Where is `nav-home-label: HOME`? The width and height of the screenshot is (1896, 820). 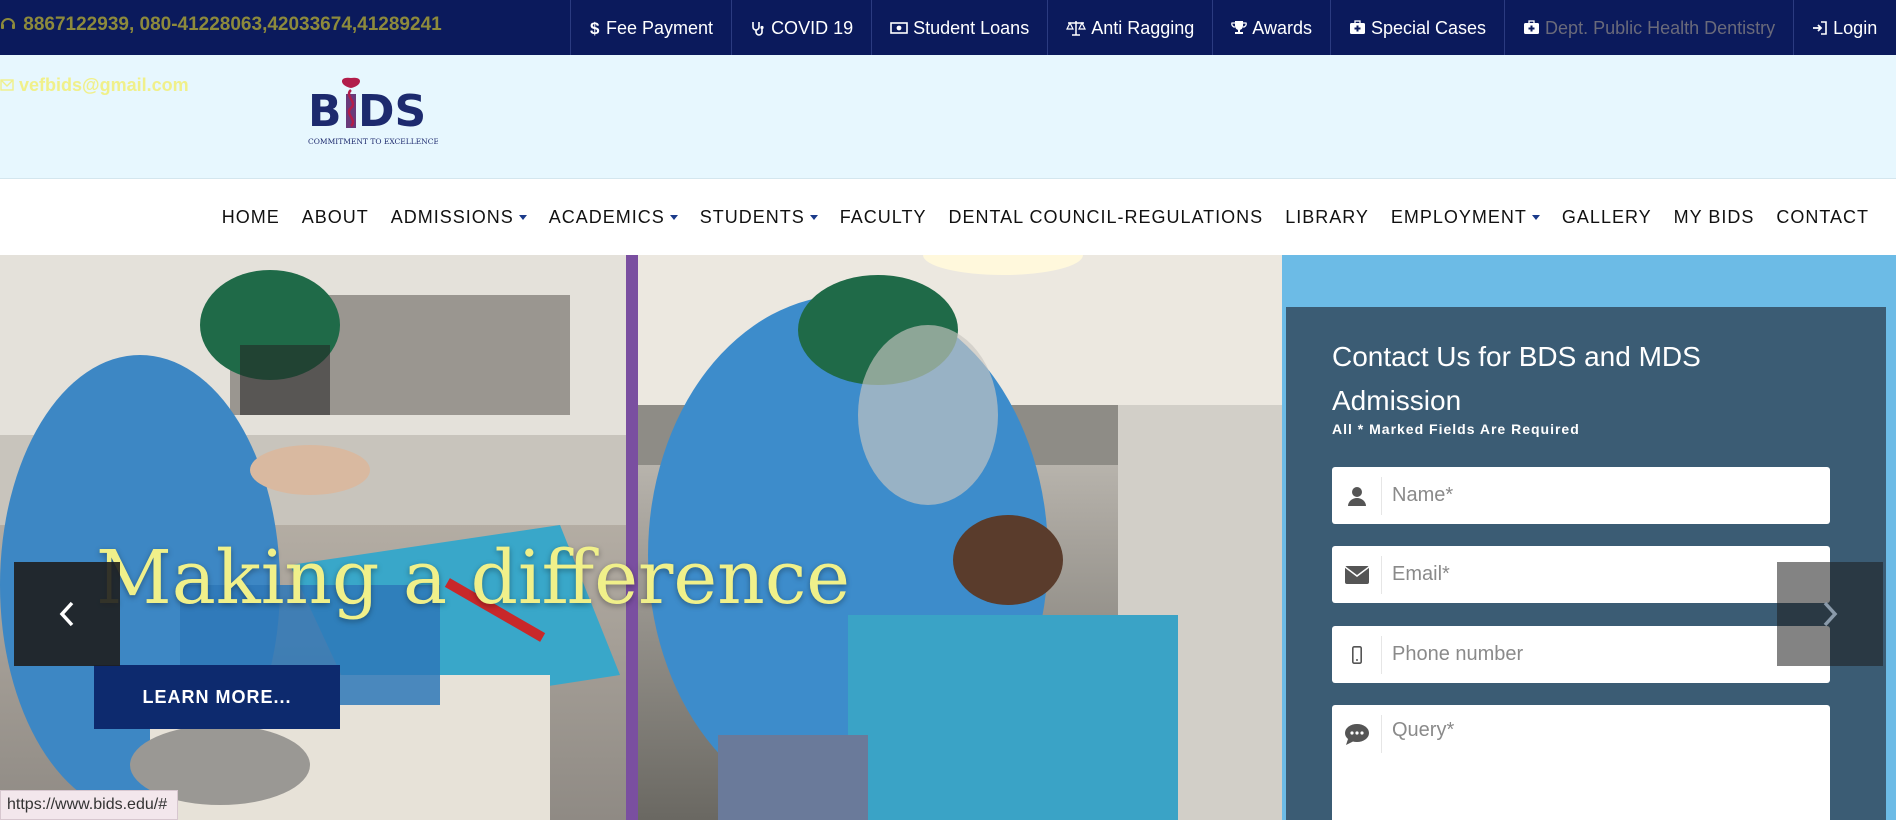
nav-home-label: HOME is located at coordinates (250, 216).